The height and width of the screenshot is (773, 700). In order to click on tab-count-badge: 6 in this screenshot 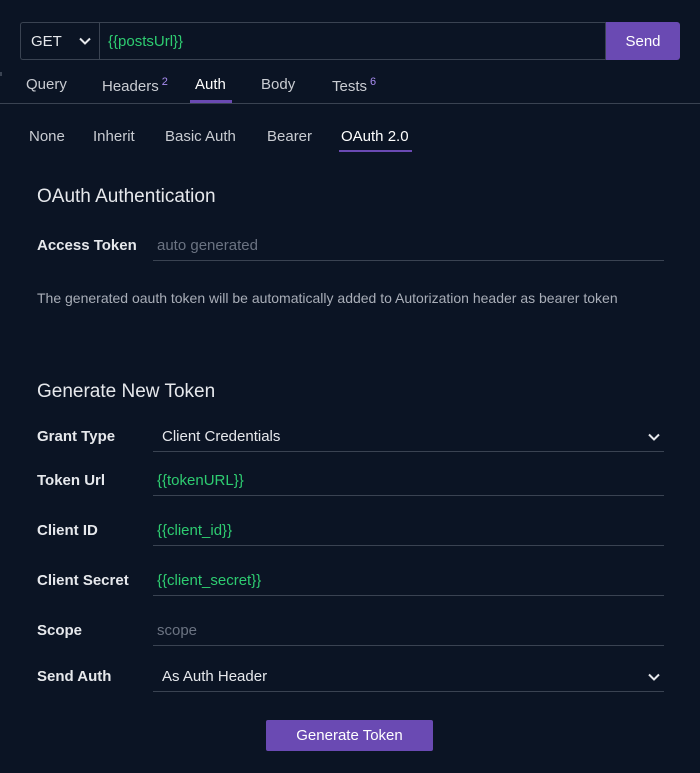, I will do `click(373, 82)`.